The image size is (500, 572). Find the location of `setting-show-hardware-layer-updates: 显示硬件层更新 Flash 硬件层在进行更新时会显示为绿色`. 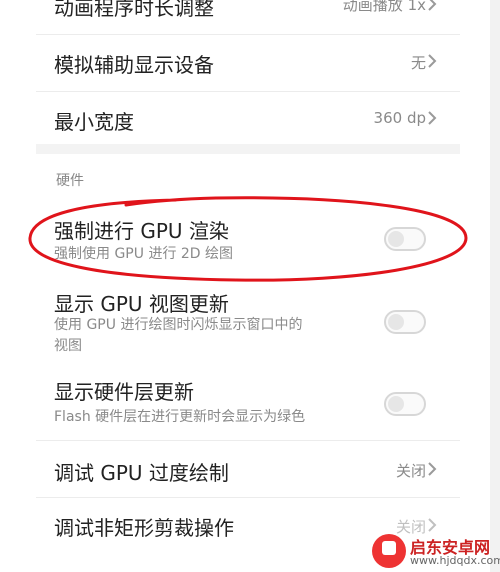

setting-show-hardware-layer-updates: 显示硬件层更新 Flash 硬件层在进行更新时会显示为绿色 is located at coordinates (245, 402).